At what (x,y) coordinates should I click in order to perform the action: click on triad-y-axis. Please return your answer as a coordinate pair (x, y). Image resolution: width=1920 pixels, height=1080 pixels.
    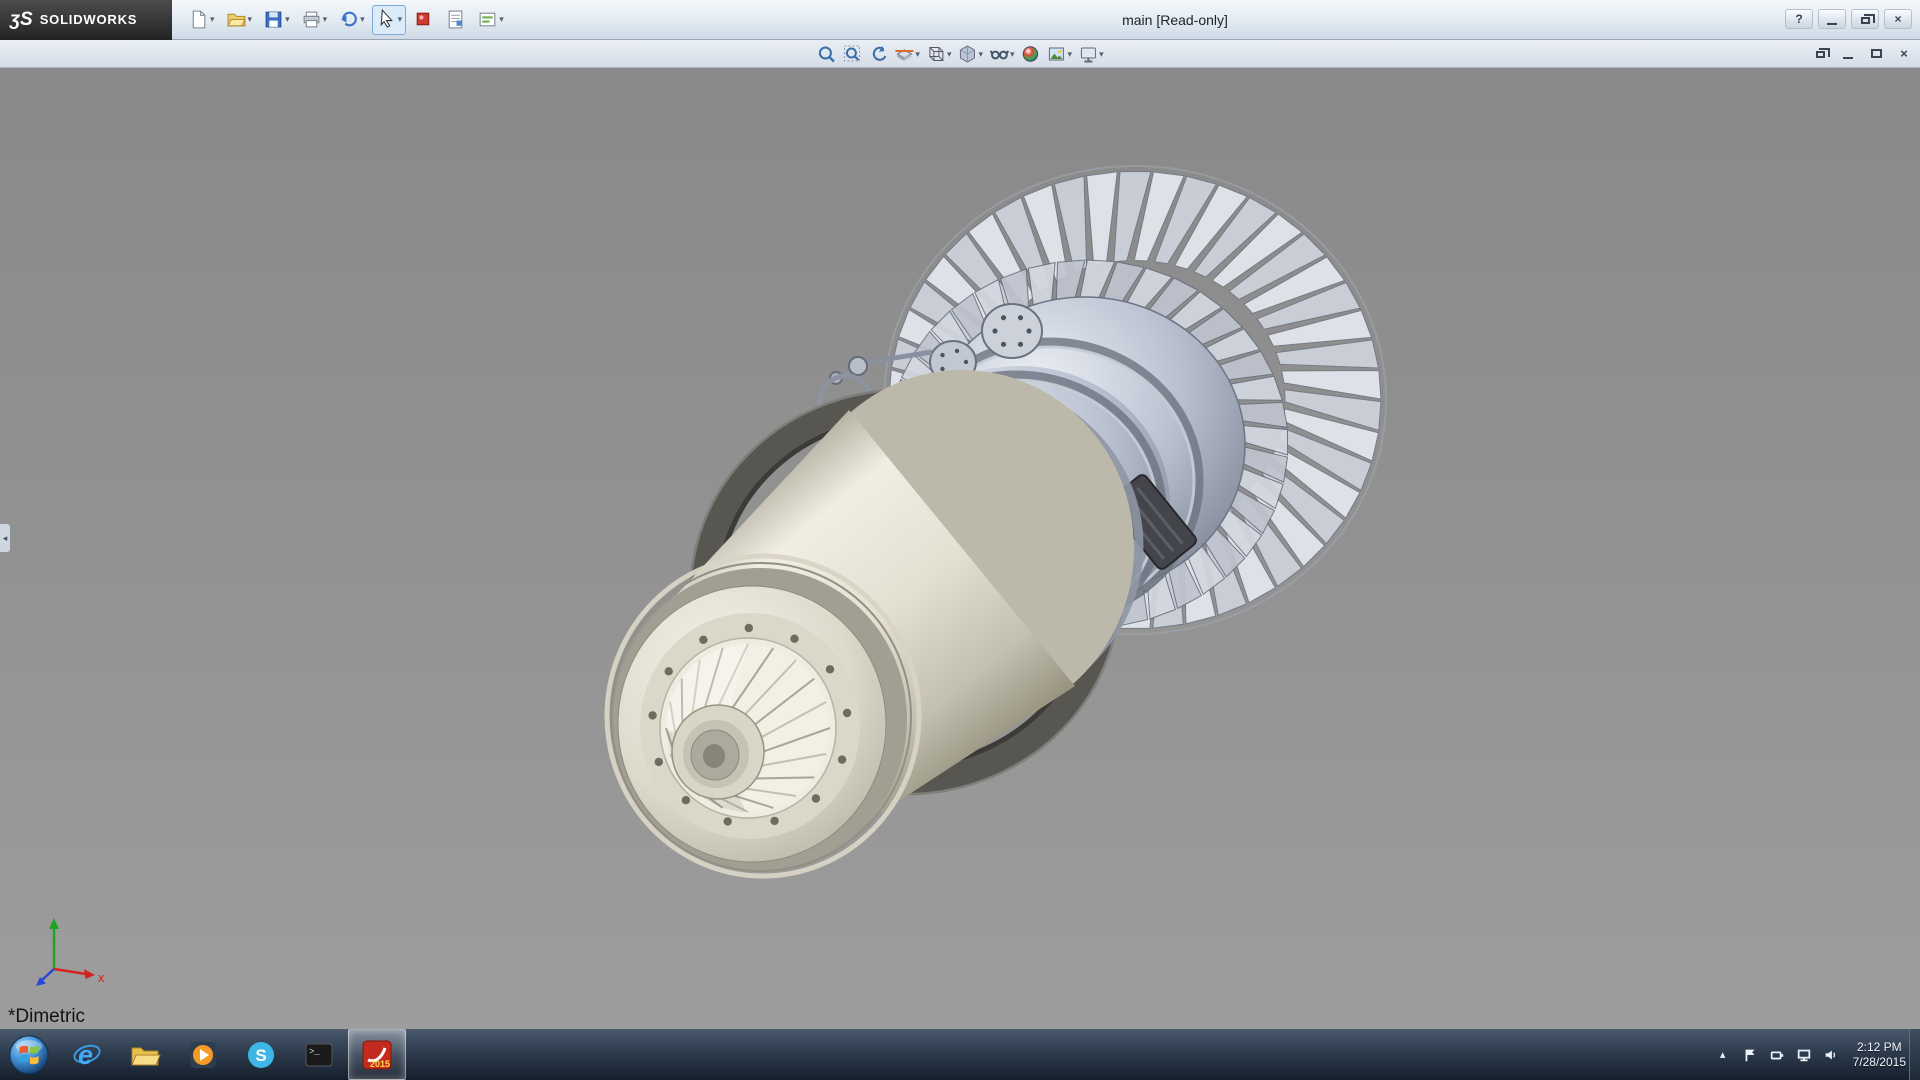
    Looking at the image, I should click on (54, 923).